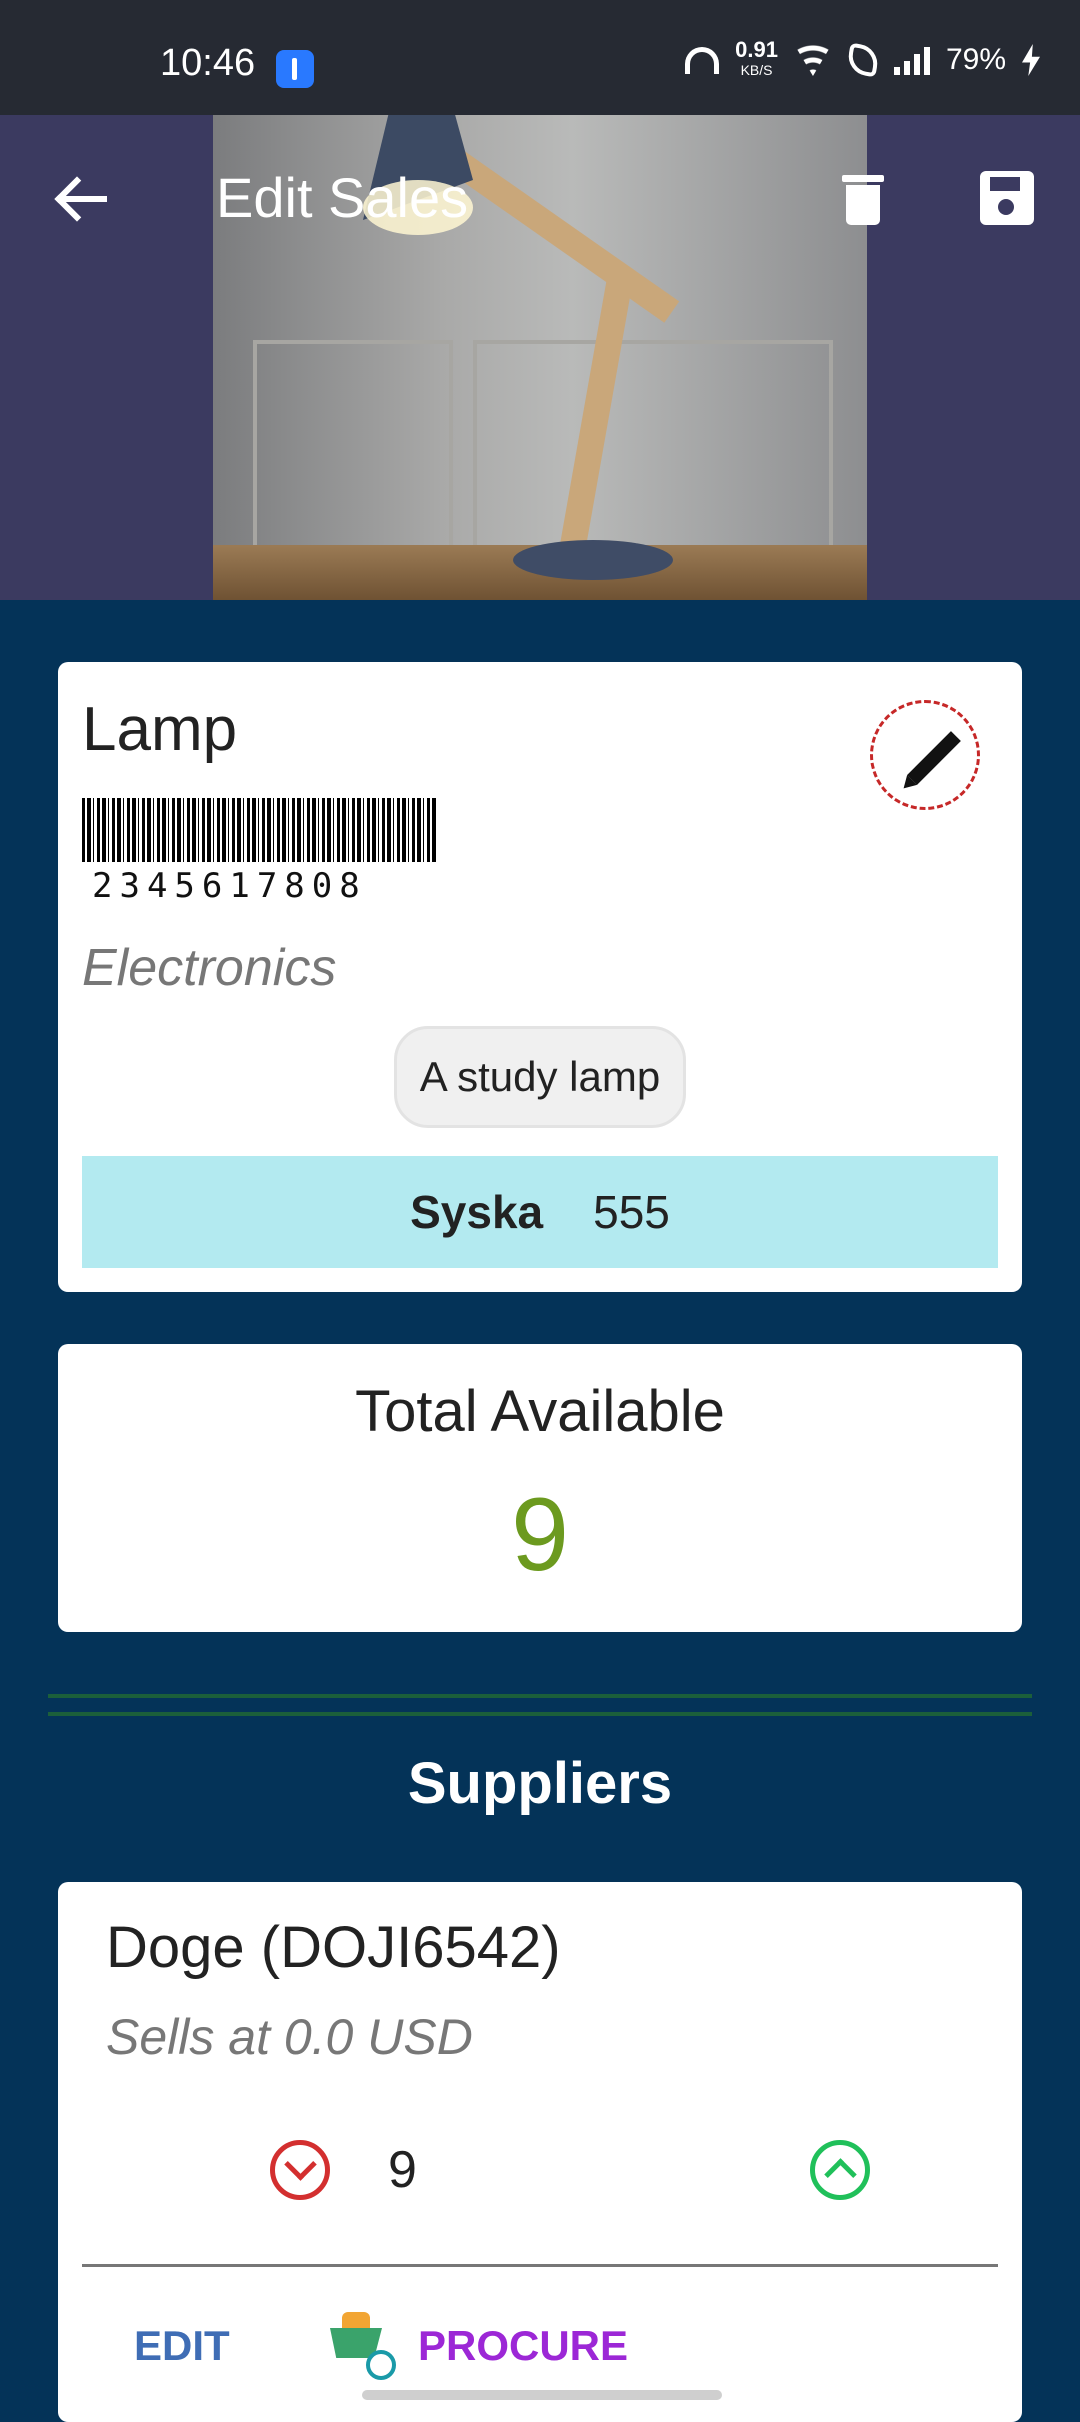 The height and width of the screenshot is (2422, 1080). I want to click on supplier-edit-button: EDIT, so click(182, 2346).